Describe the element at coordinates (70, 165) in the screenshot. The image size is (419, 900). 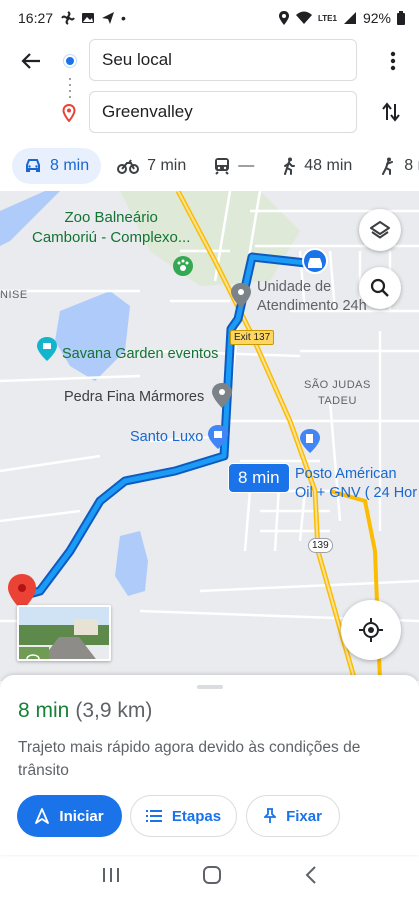
I see `mode-car-label: 8 min` at that location.